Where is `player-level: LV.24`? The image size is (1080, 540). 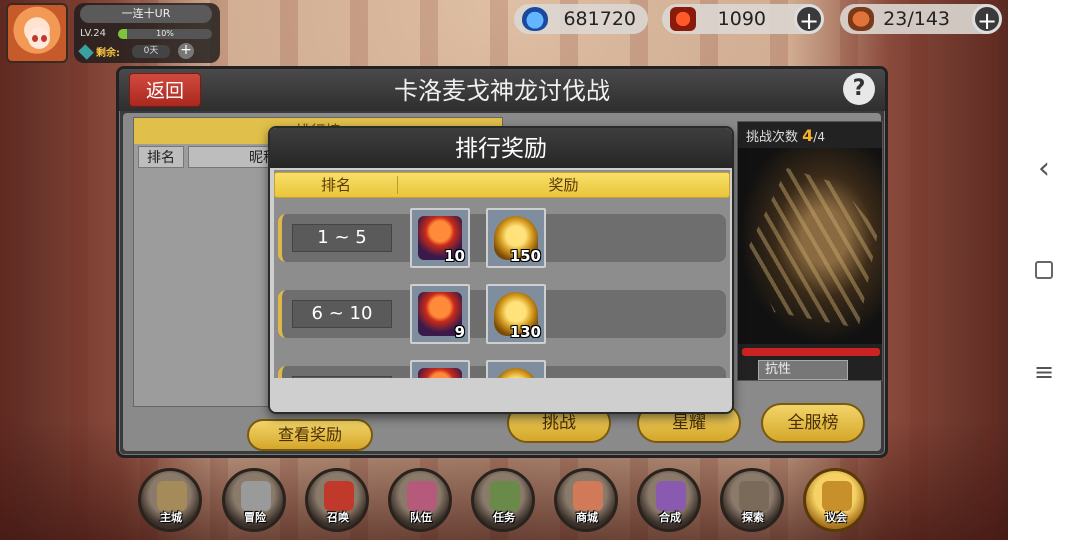
player-level: LV.24 is located at coordinates (93, 33).